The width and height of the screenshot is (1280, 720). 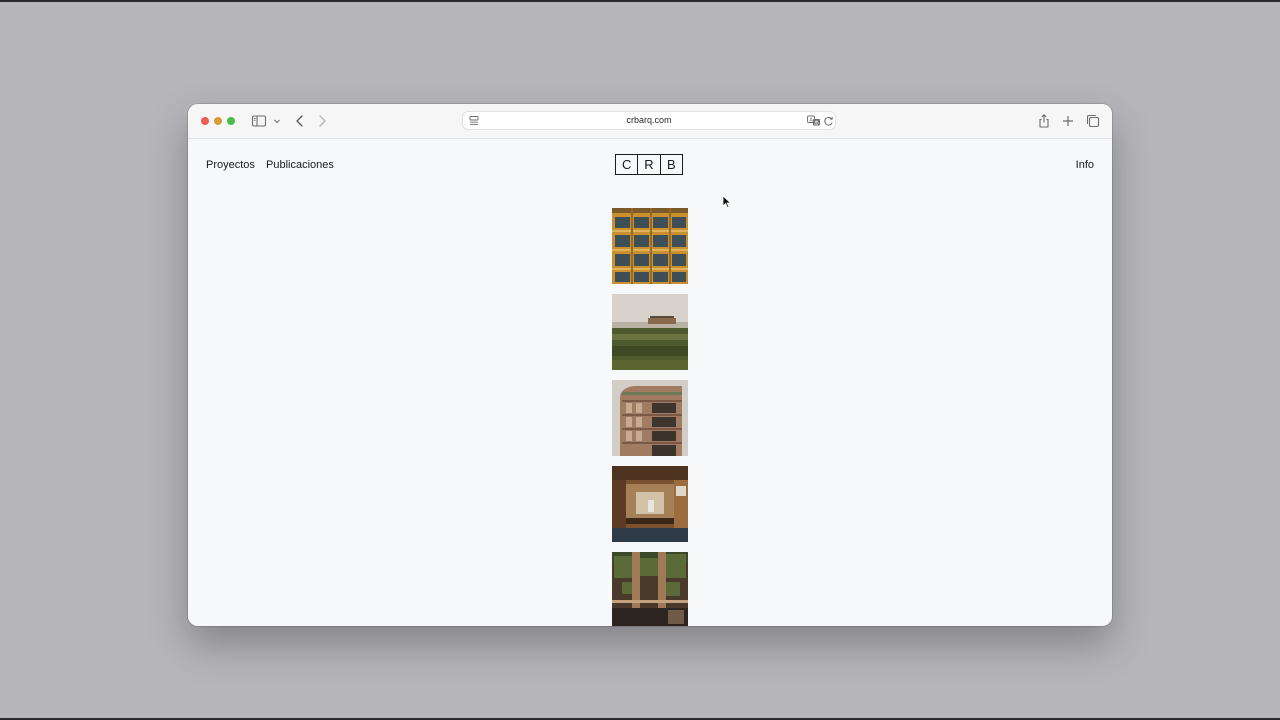 What do you see at coordinates (231, 121) in the screenshot?
I see `zoom-window-button` at bounding box center [231, 121].